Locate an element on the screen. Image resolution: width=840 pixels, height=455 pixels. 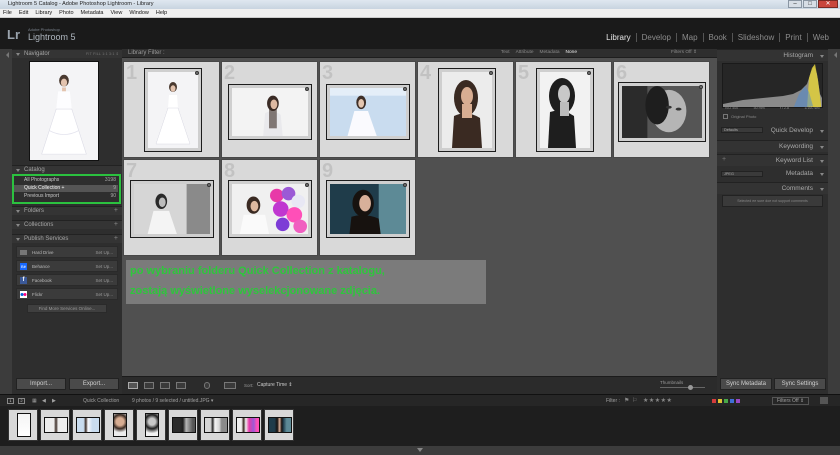
navigator-zoom-options: FIT FILL 1:1 3:1 ⇕ is located at coordinates (102, 54).